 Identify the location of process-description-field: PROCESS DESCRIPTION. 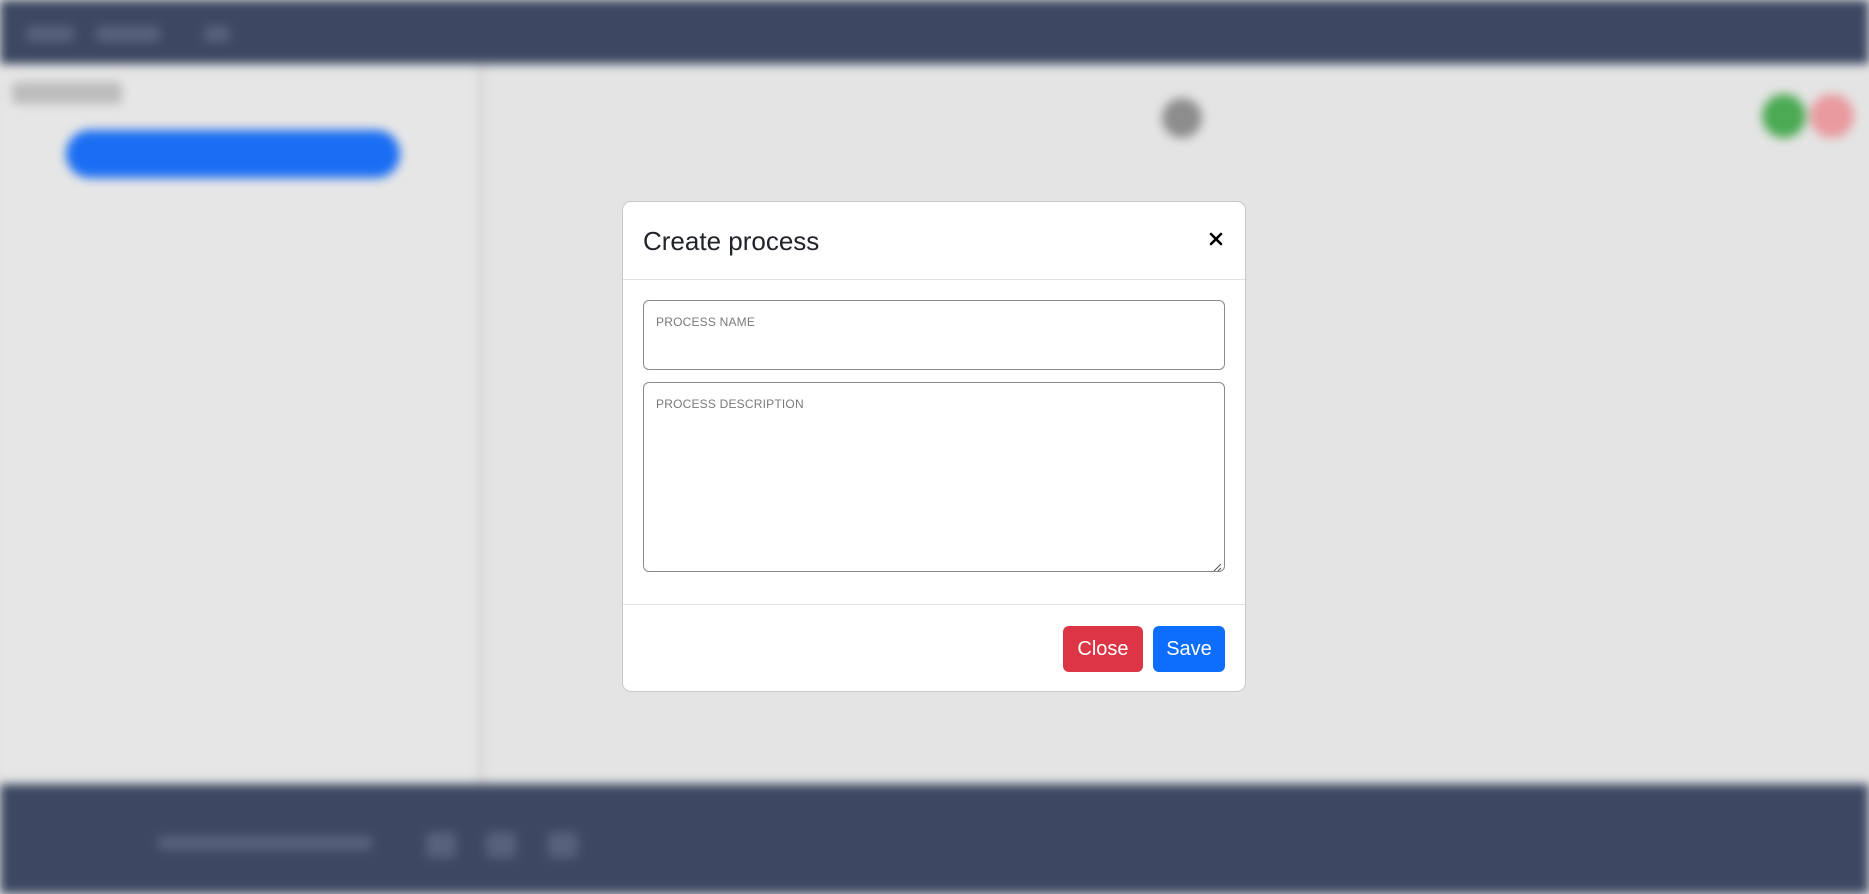
(934, 477).